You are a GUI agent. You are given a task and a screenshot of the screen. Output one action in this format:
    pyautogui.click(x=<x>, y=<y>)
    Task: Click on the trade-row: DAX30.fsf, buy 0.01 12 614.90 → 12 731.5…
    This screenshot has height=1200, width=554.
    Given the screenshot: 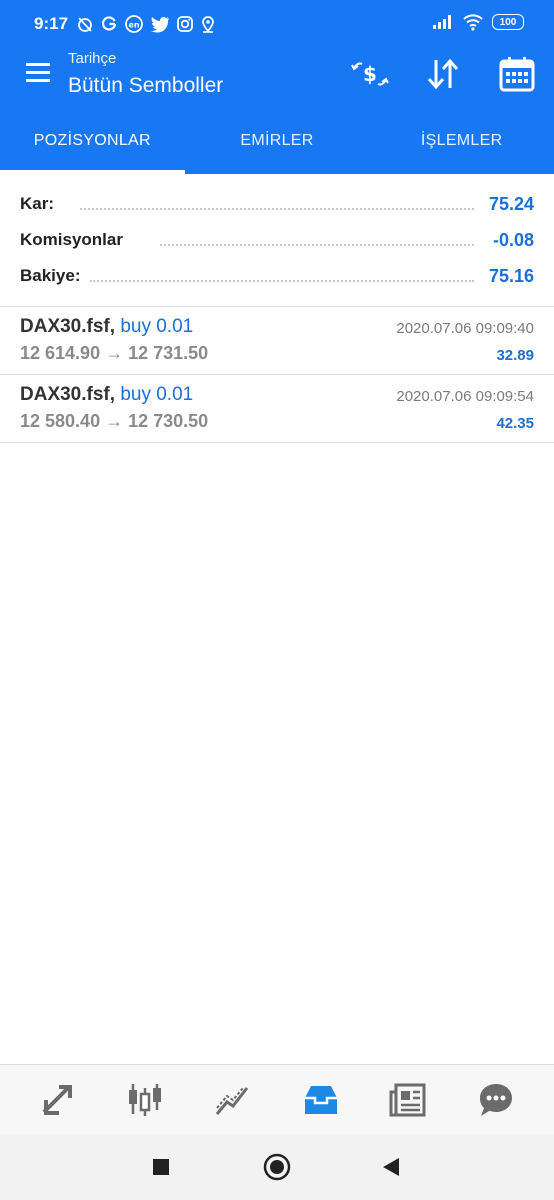 What is the action you would take?
    pyautogui.click(x=277, y=340)
    